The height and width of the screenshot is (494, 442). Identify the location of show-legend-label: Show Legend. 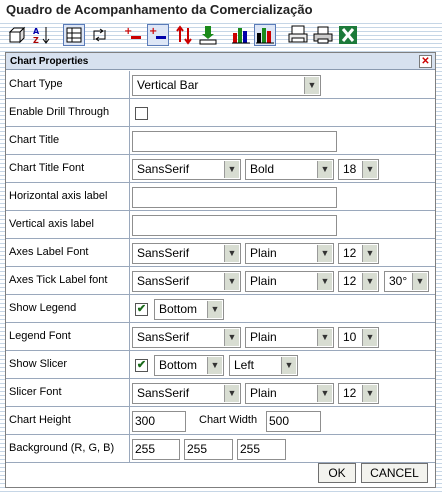
(43, 308).